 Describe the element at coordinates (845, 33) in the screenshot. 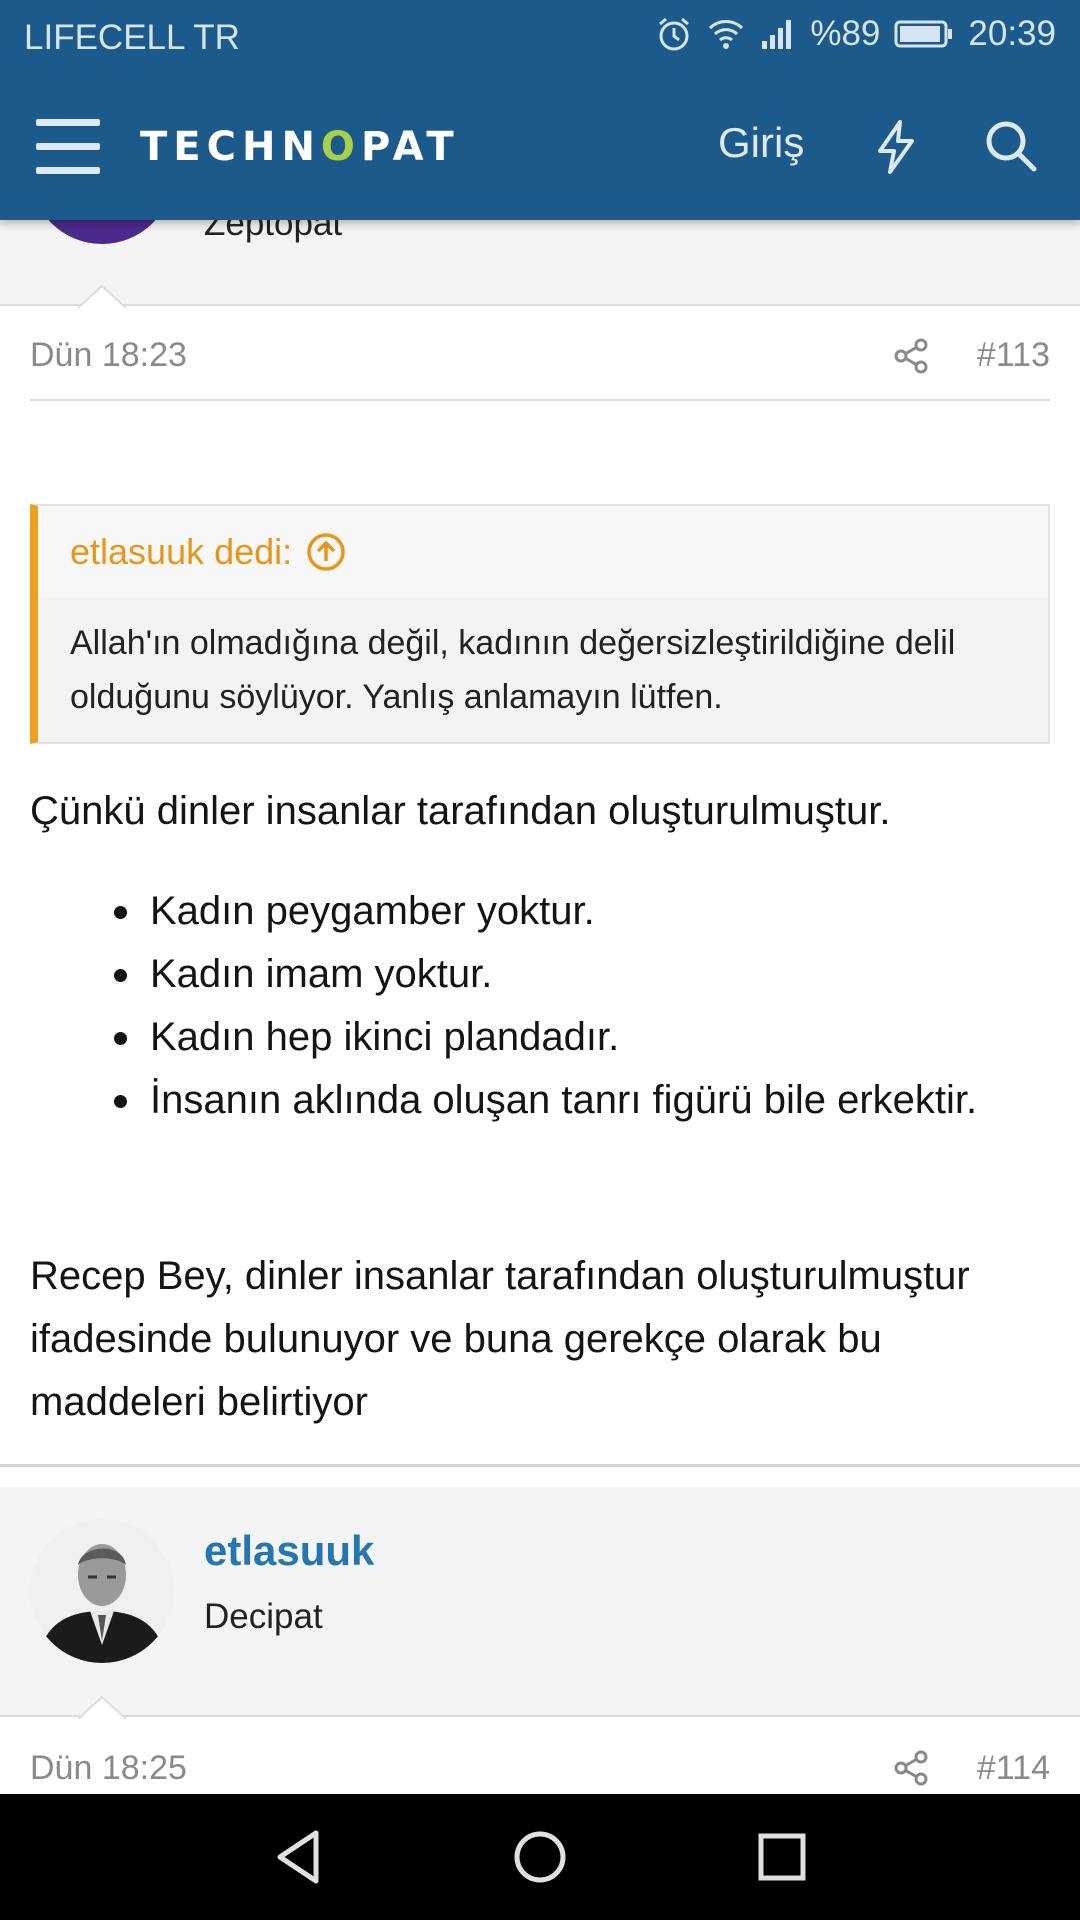

I see `battery-percent: %89` at that location.